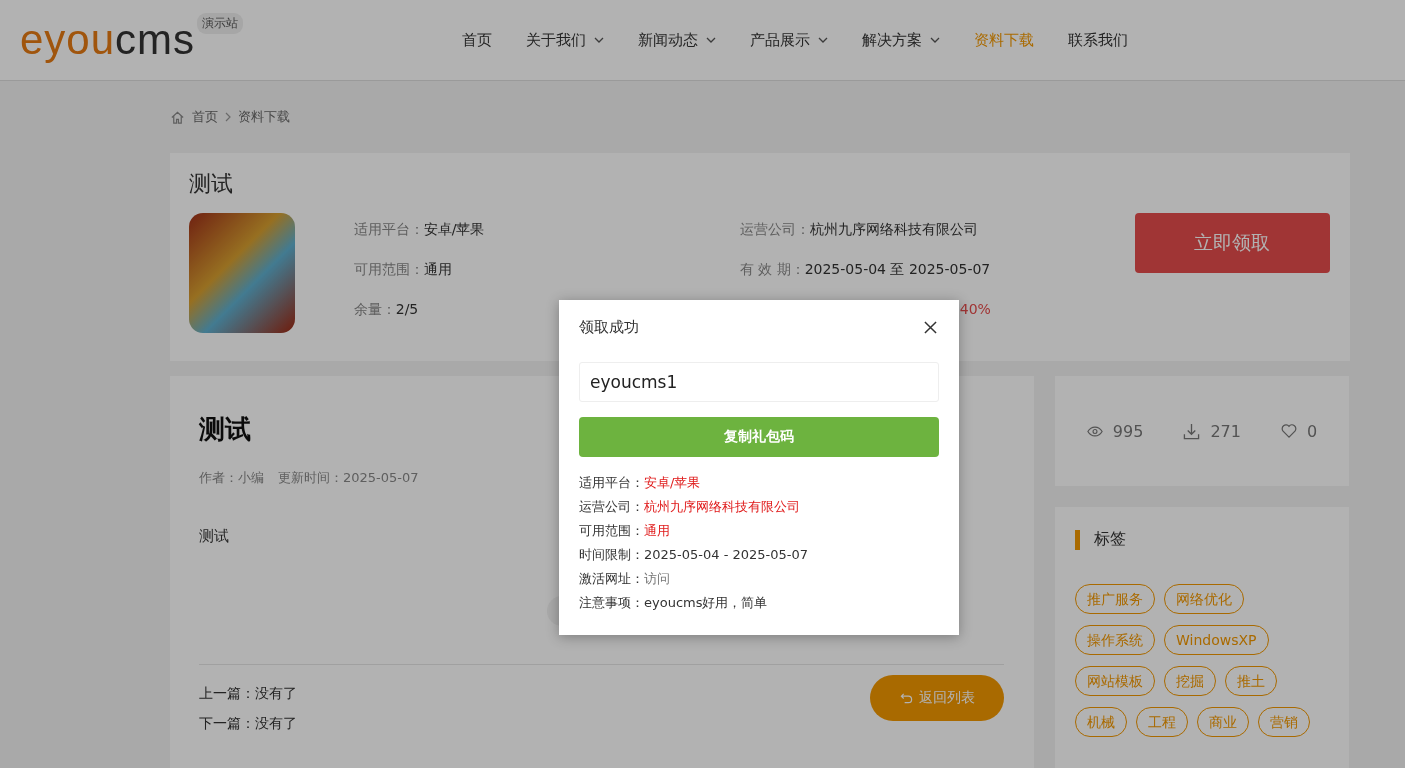  What do you see at coordinates (407, 309) in the screenshot?
I see `field-value: 2/5` at bounding box center [407, 309].